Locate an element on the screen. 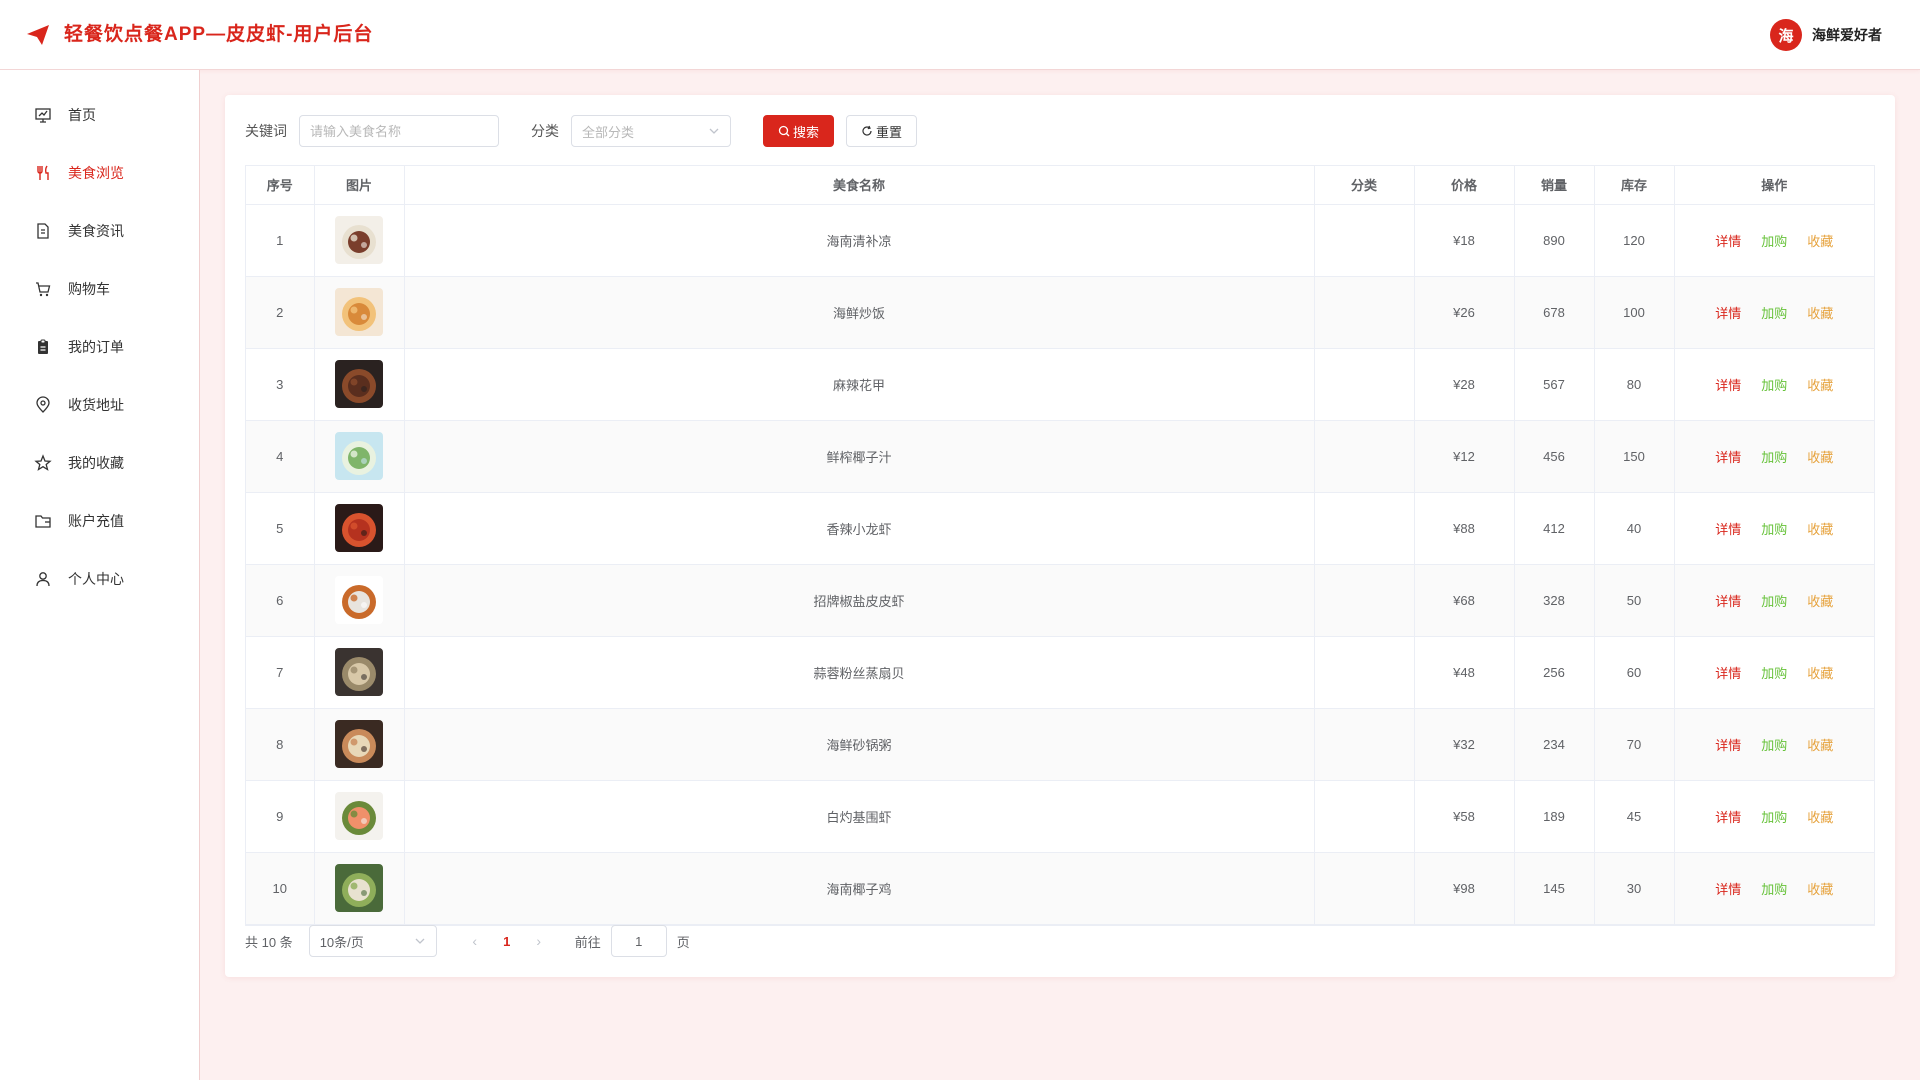  cell-no: 8 is located at coordinates (280, 744).